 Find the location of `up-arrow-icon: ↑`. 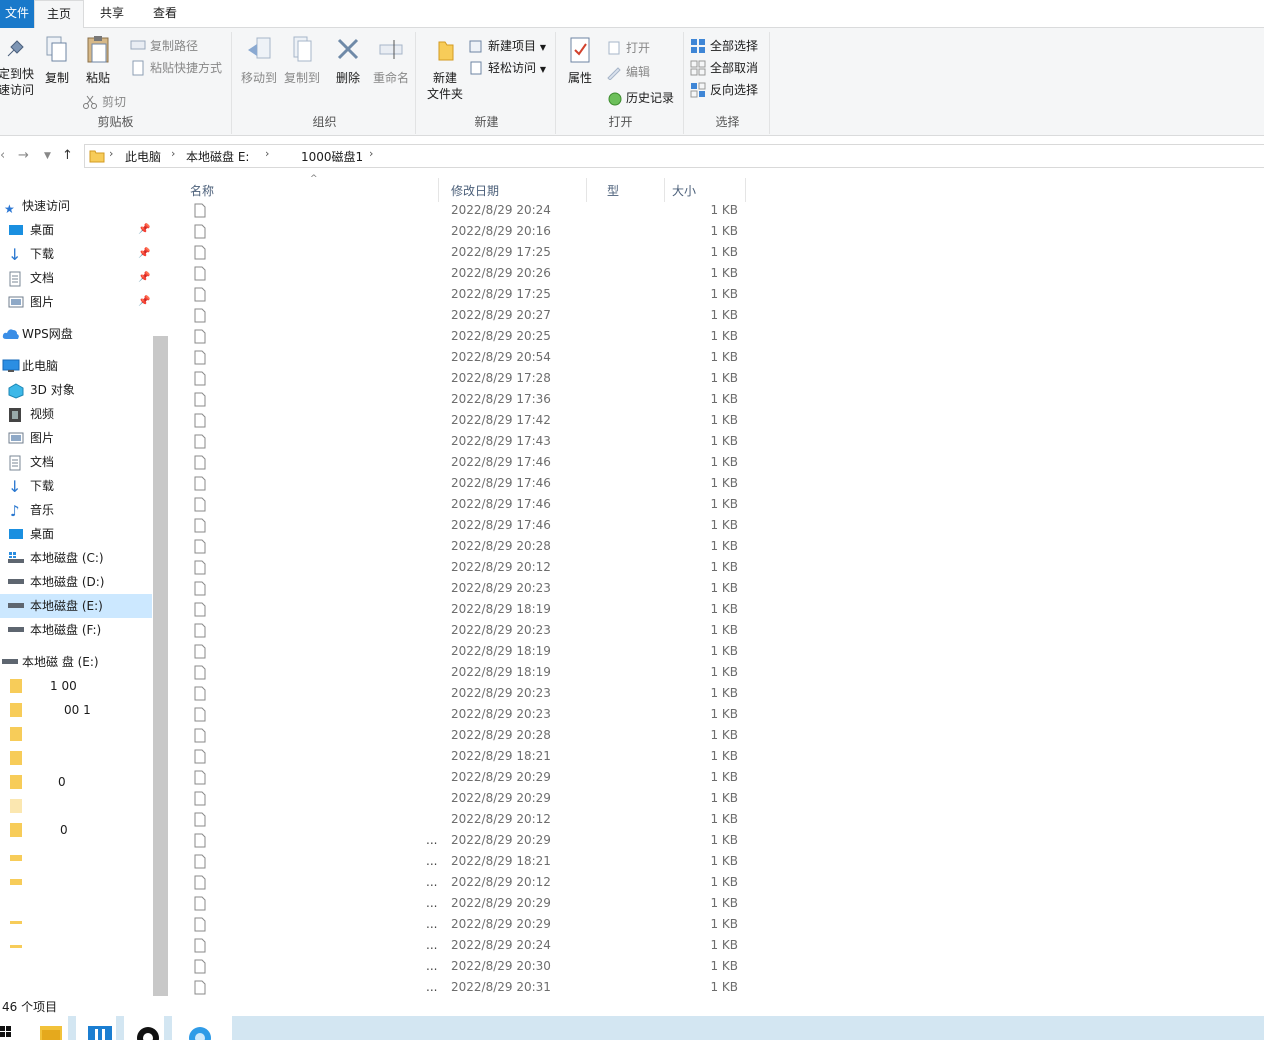

up-arrow-icon: ↑ is located at coordinates (67, 155).